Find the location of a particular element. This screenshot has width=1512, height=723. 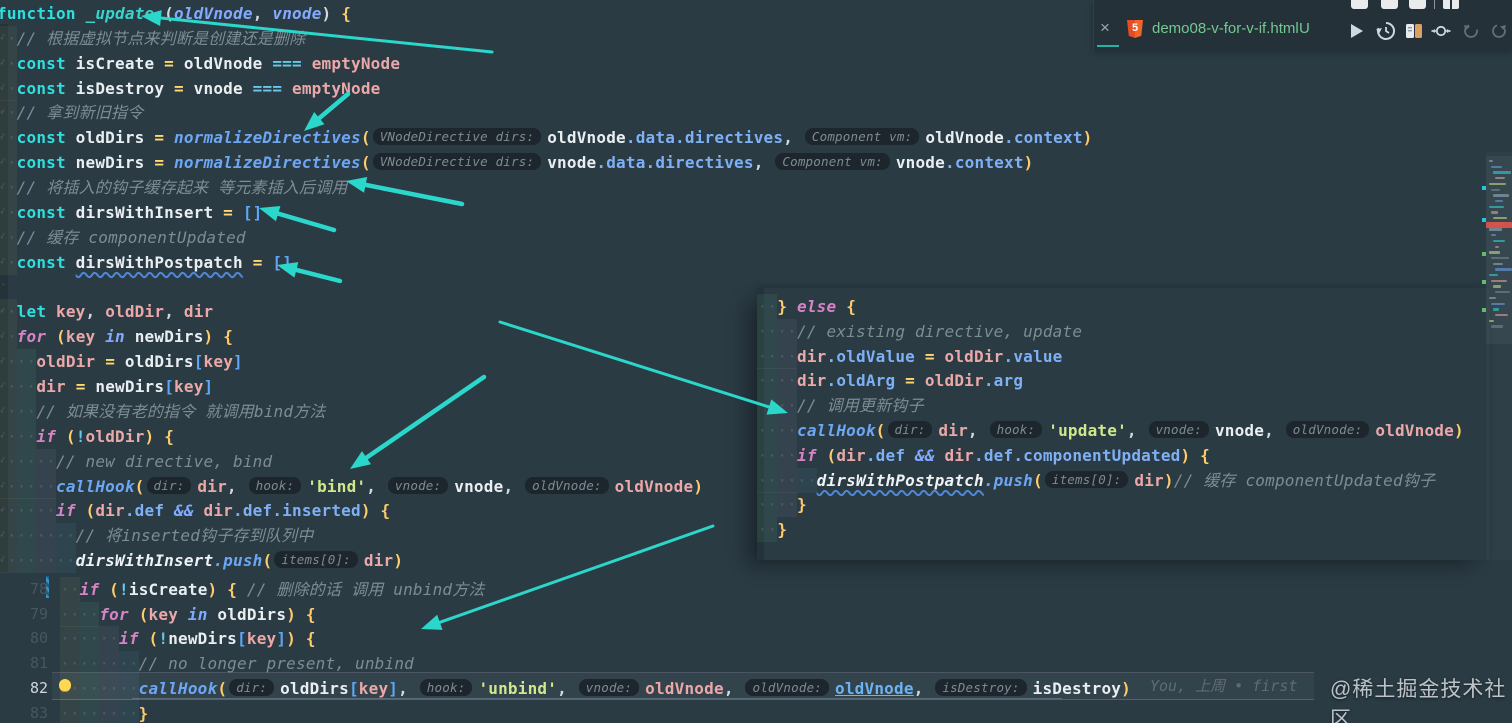

code-line: ········} is located at coordinates (104, 712).